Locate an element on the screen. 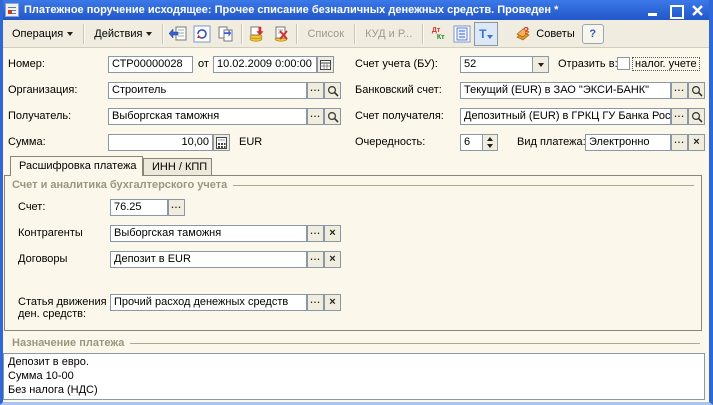  payee-input: Выборгская таможня is located at coordinates (207, 116).